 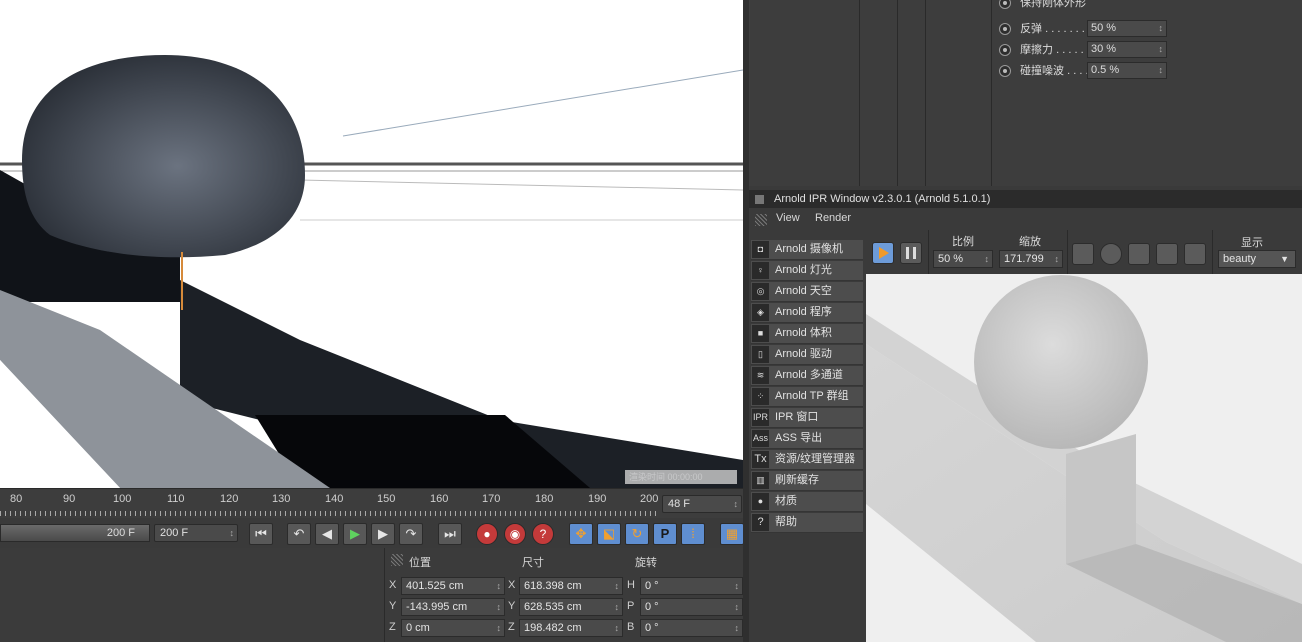 What do you see at coordinates (383, 534) in the screenshot?
I see `next-frame-button: ▶` at bounding box center [383, 534].